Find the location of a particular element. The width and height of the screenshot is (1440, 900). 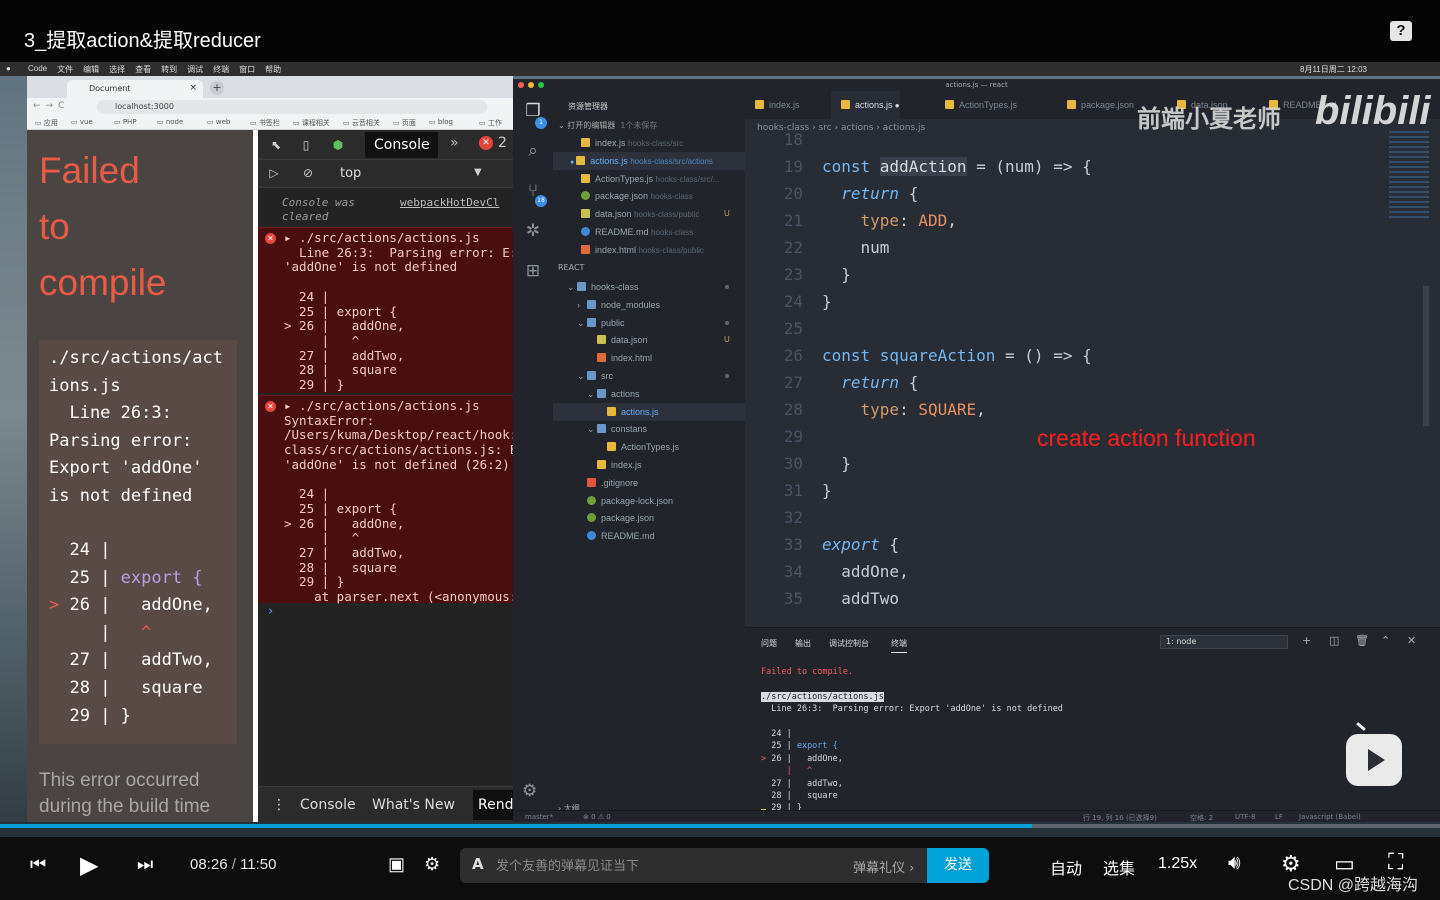

status-eol: LF is located at coordinates (1279, 817).